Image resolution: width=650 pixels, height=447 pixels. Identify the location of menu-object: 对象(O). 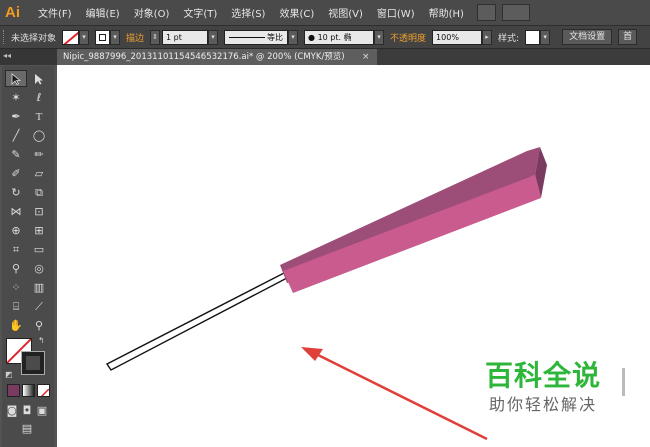
(152, 12).